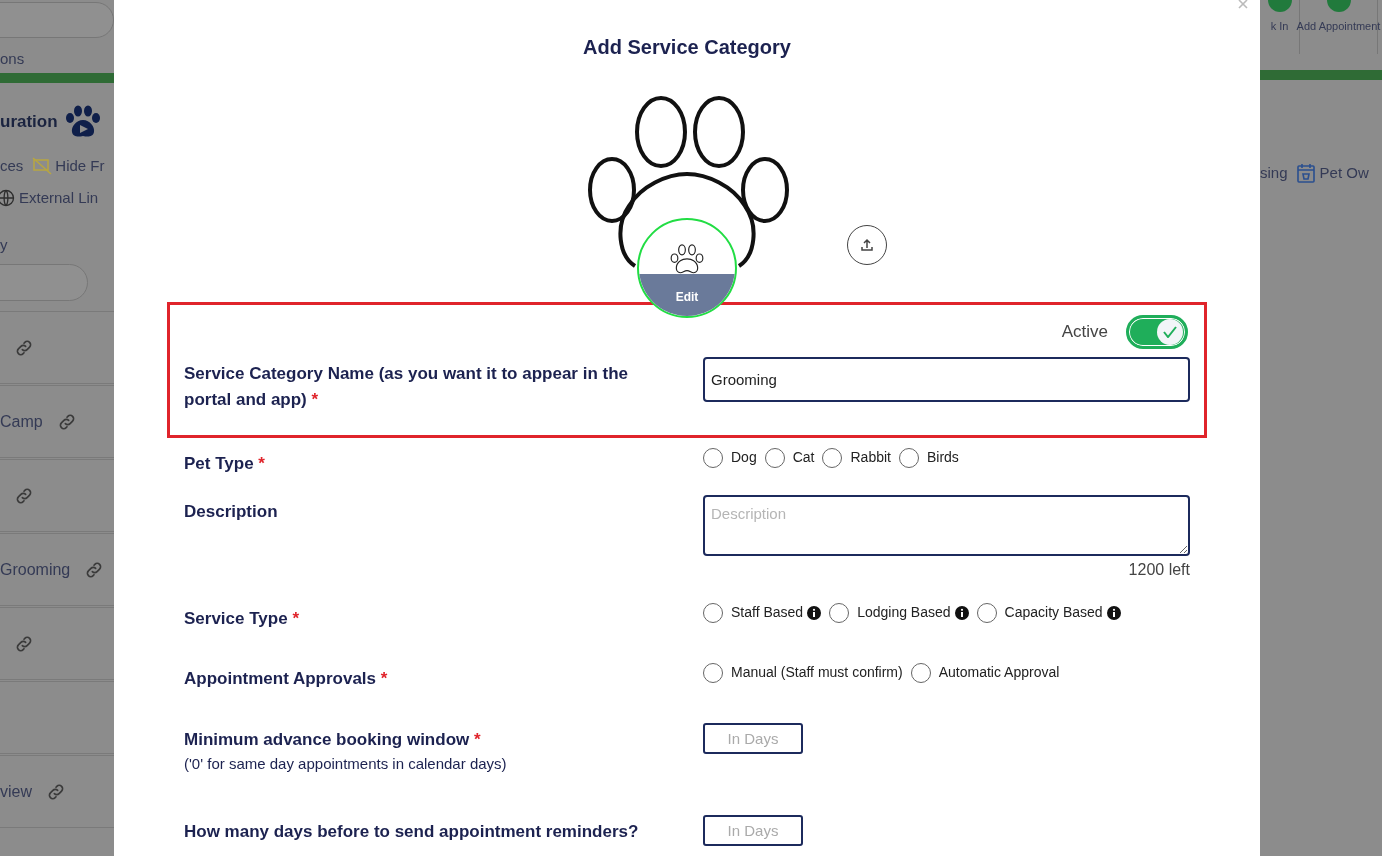 Image resolution: width=1382 pixels, height=856 pixels. What do you see at coordinates (12, 165) in the screenshot?
I see `toolbar-link: ces` at bounding box center [12, 165].